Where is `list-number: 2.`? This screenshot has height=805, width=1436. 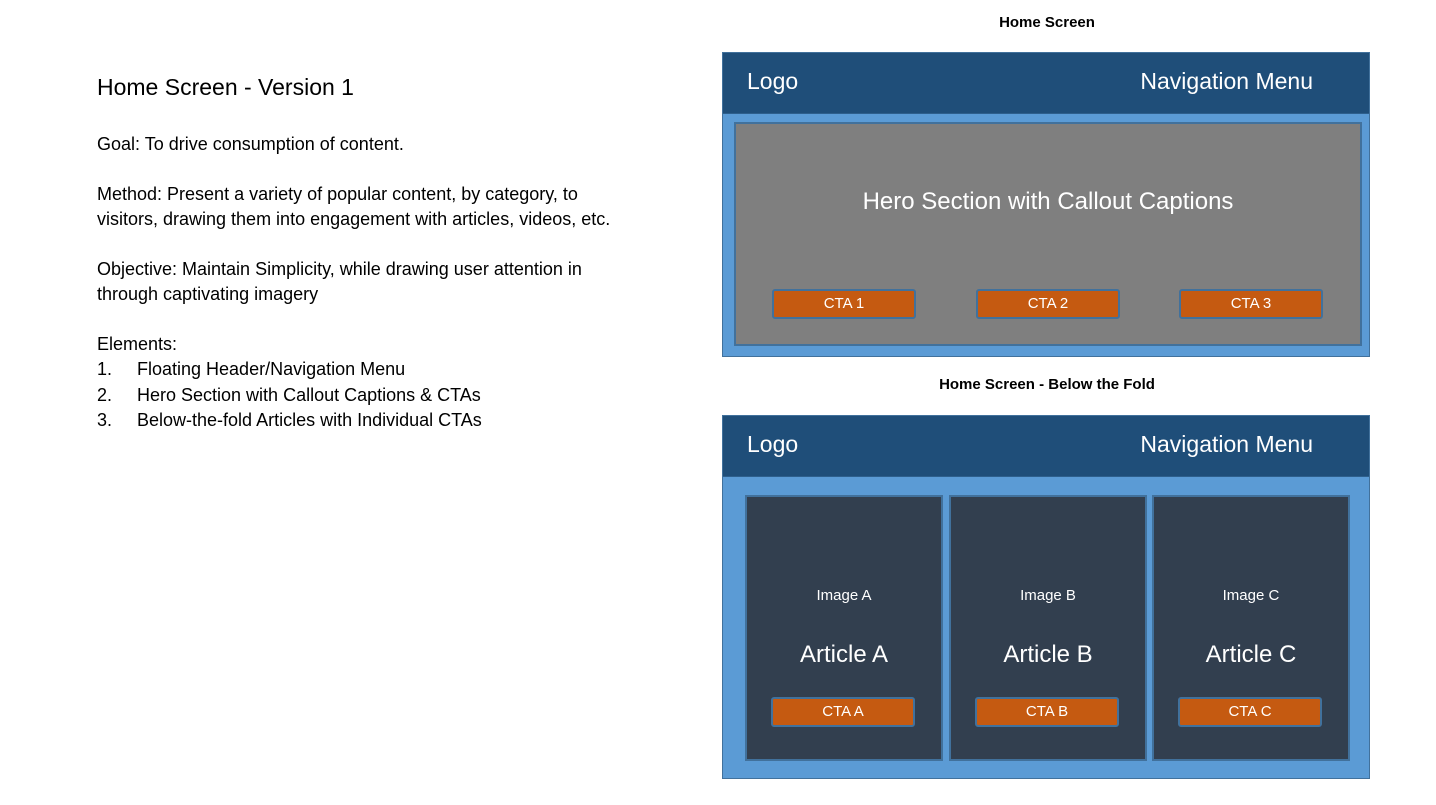
list-number: 2. is located at coordinates (105, 394).